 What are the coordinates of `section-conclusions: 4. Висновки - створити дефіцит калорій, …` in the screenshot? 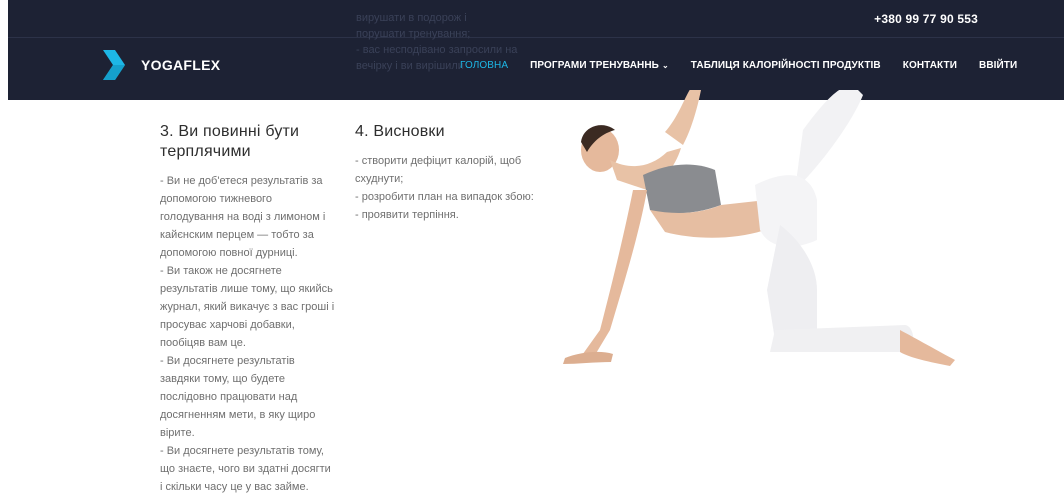 It's located at (445, 173).